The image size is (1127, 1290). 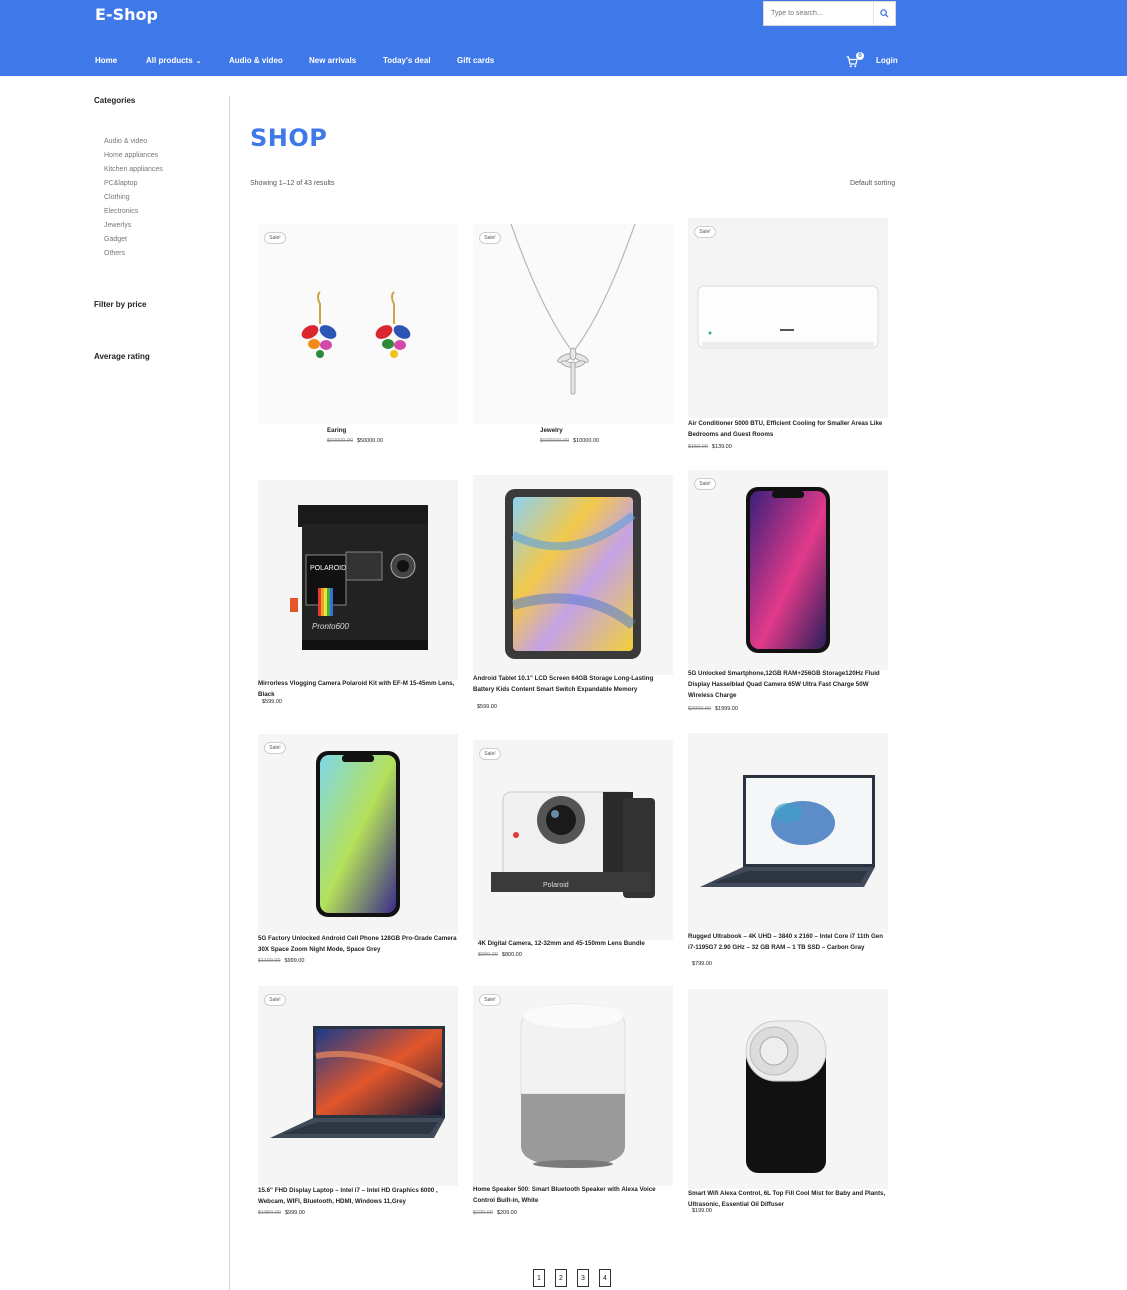 I want to click on category-others: Others, so click(x=133, y=257).